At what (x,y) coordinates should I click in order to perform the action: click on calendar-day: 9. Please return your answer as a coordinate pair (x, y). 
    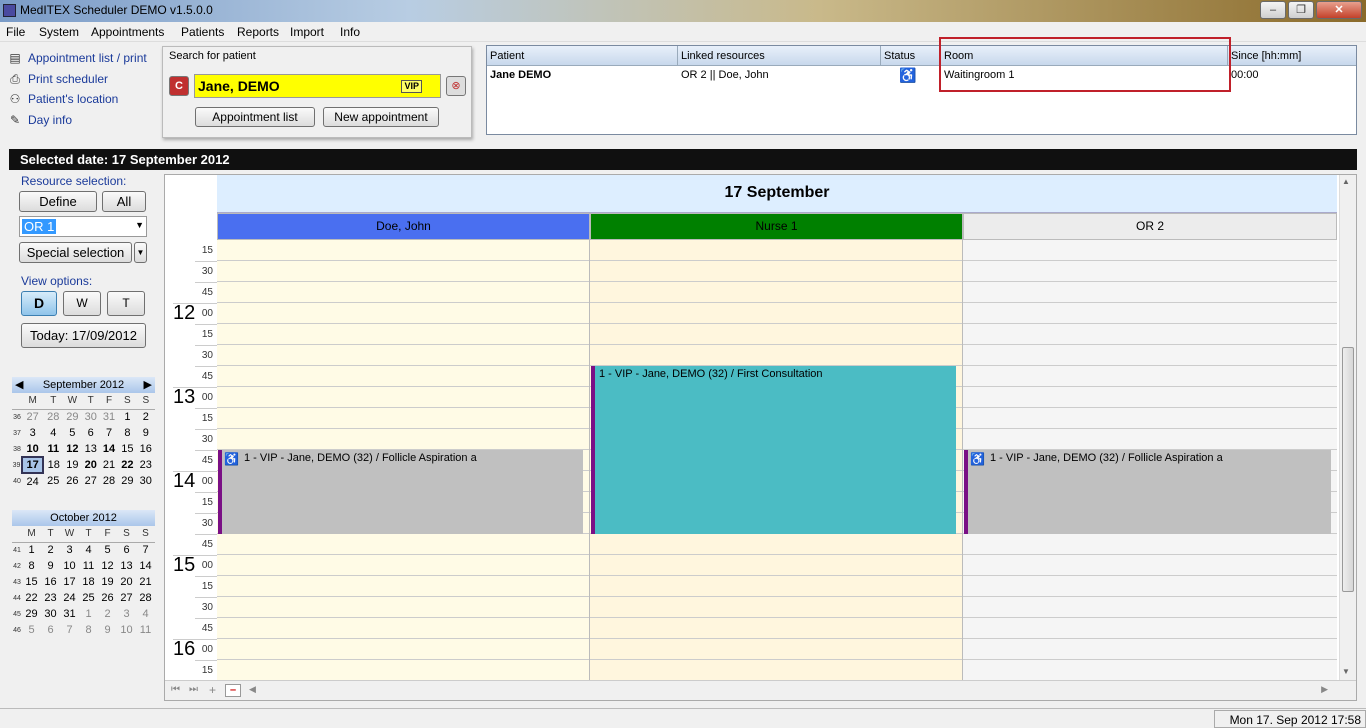
    Looking at the image, I should click on (50, 566).